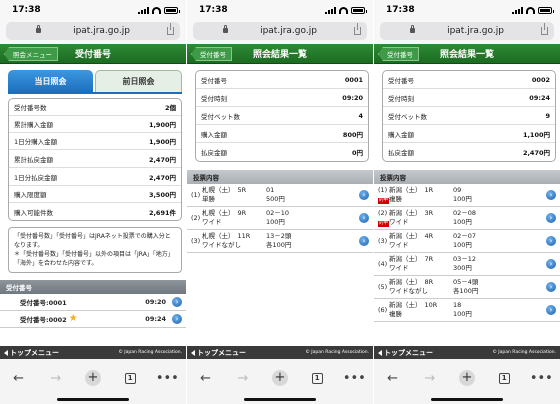 Image resolution: width=560 pixels, height=404 pixels. Describe the element at coordinates (421, 213) in the screenshot. I see `bet-race-line: 新潟（土） 3R` at that location.